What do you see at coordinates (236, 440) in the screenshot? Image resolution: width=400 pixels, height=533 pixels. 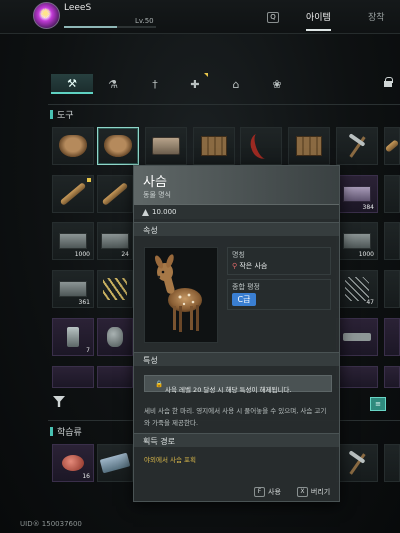 I see `section-route: 획득 경로` at bounding box center [236, 440].